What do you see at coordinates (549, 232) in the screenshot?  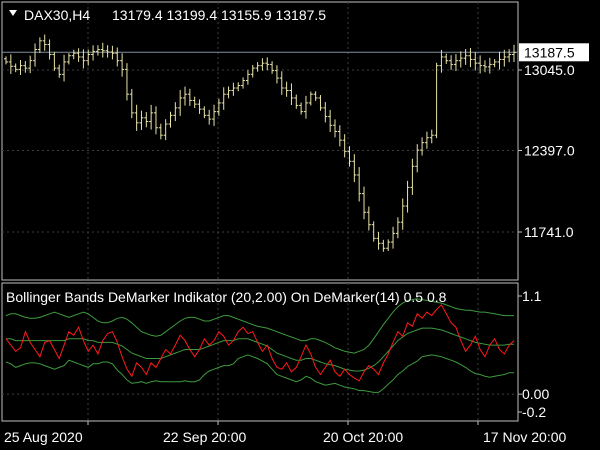 I see `price-tick-label: 11741.0` at bounding box center [549, 232].